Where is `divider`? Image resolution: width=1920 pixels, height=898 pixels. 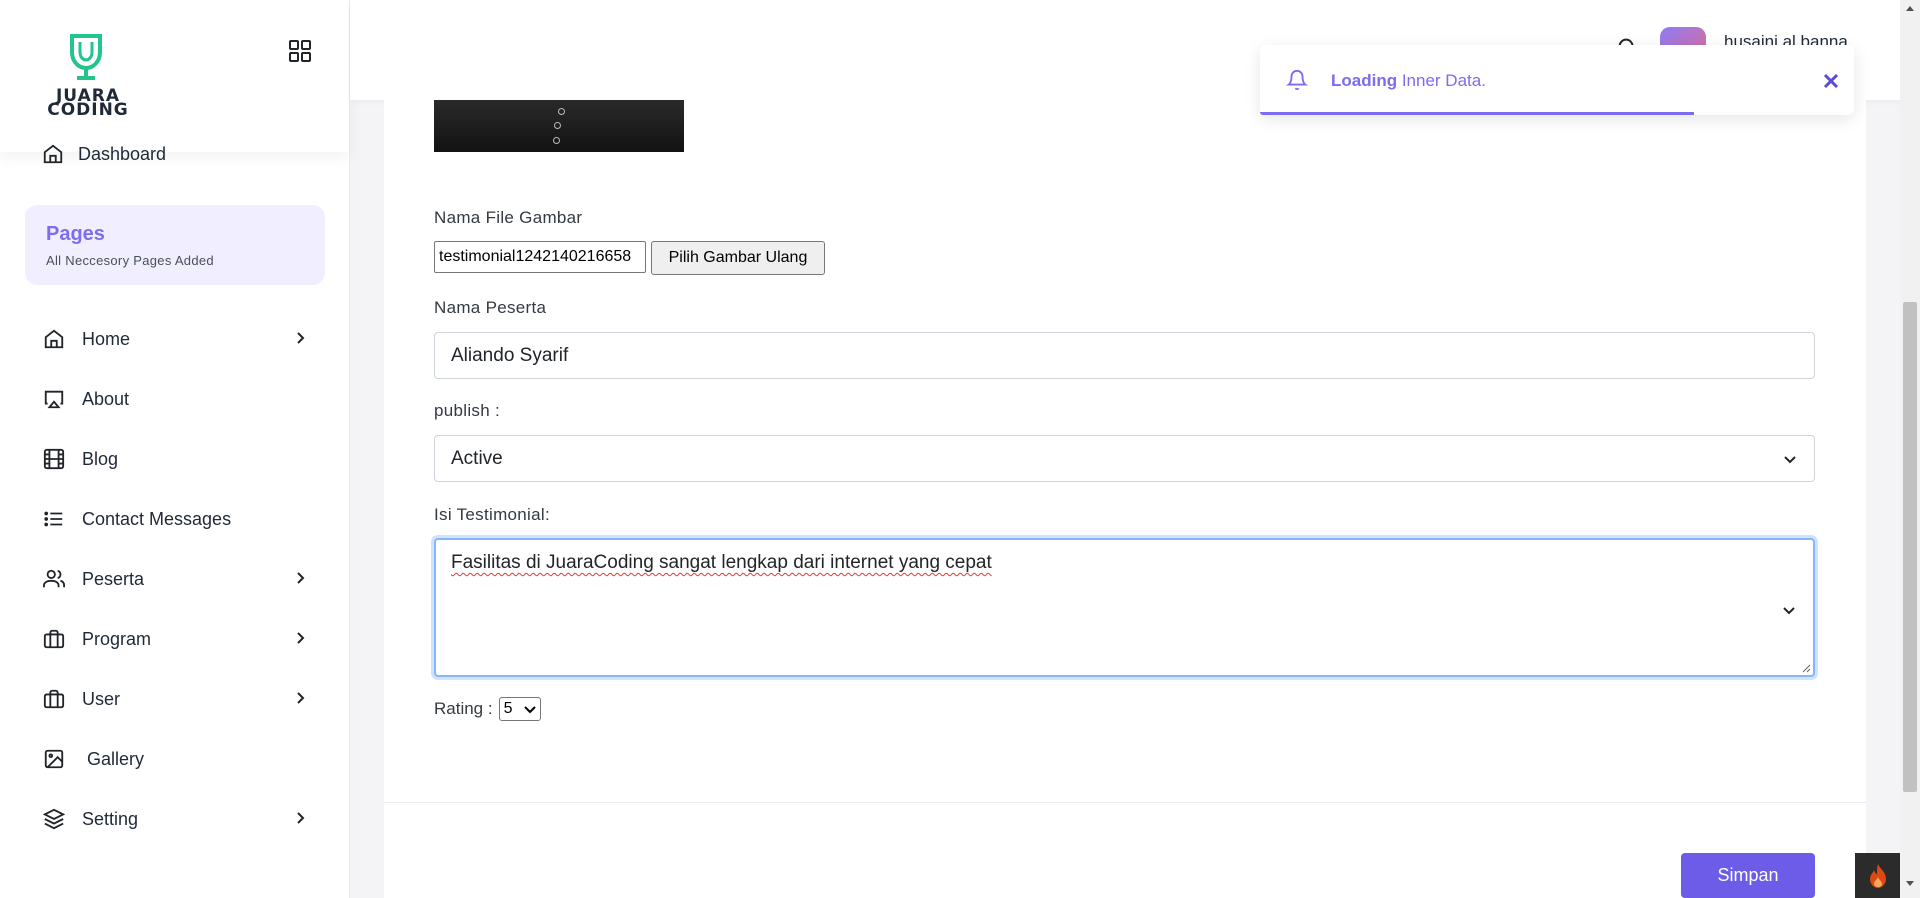 divider is located at coordinates (1125, 802).